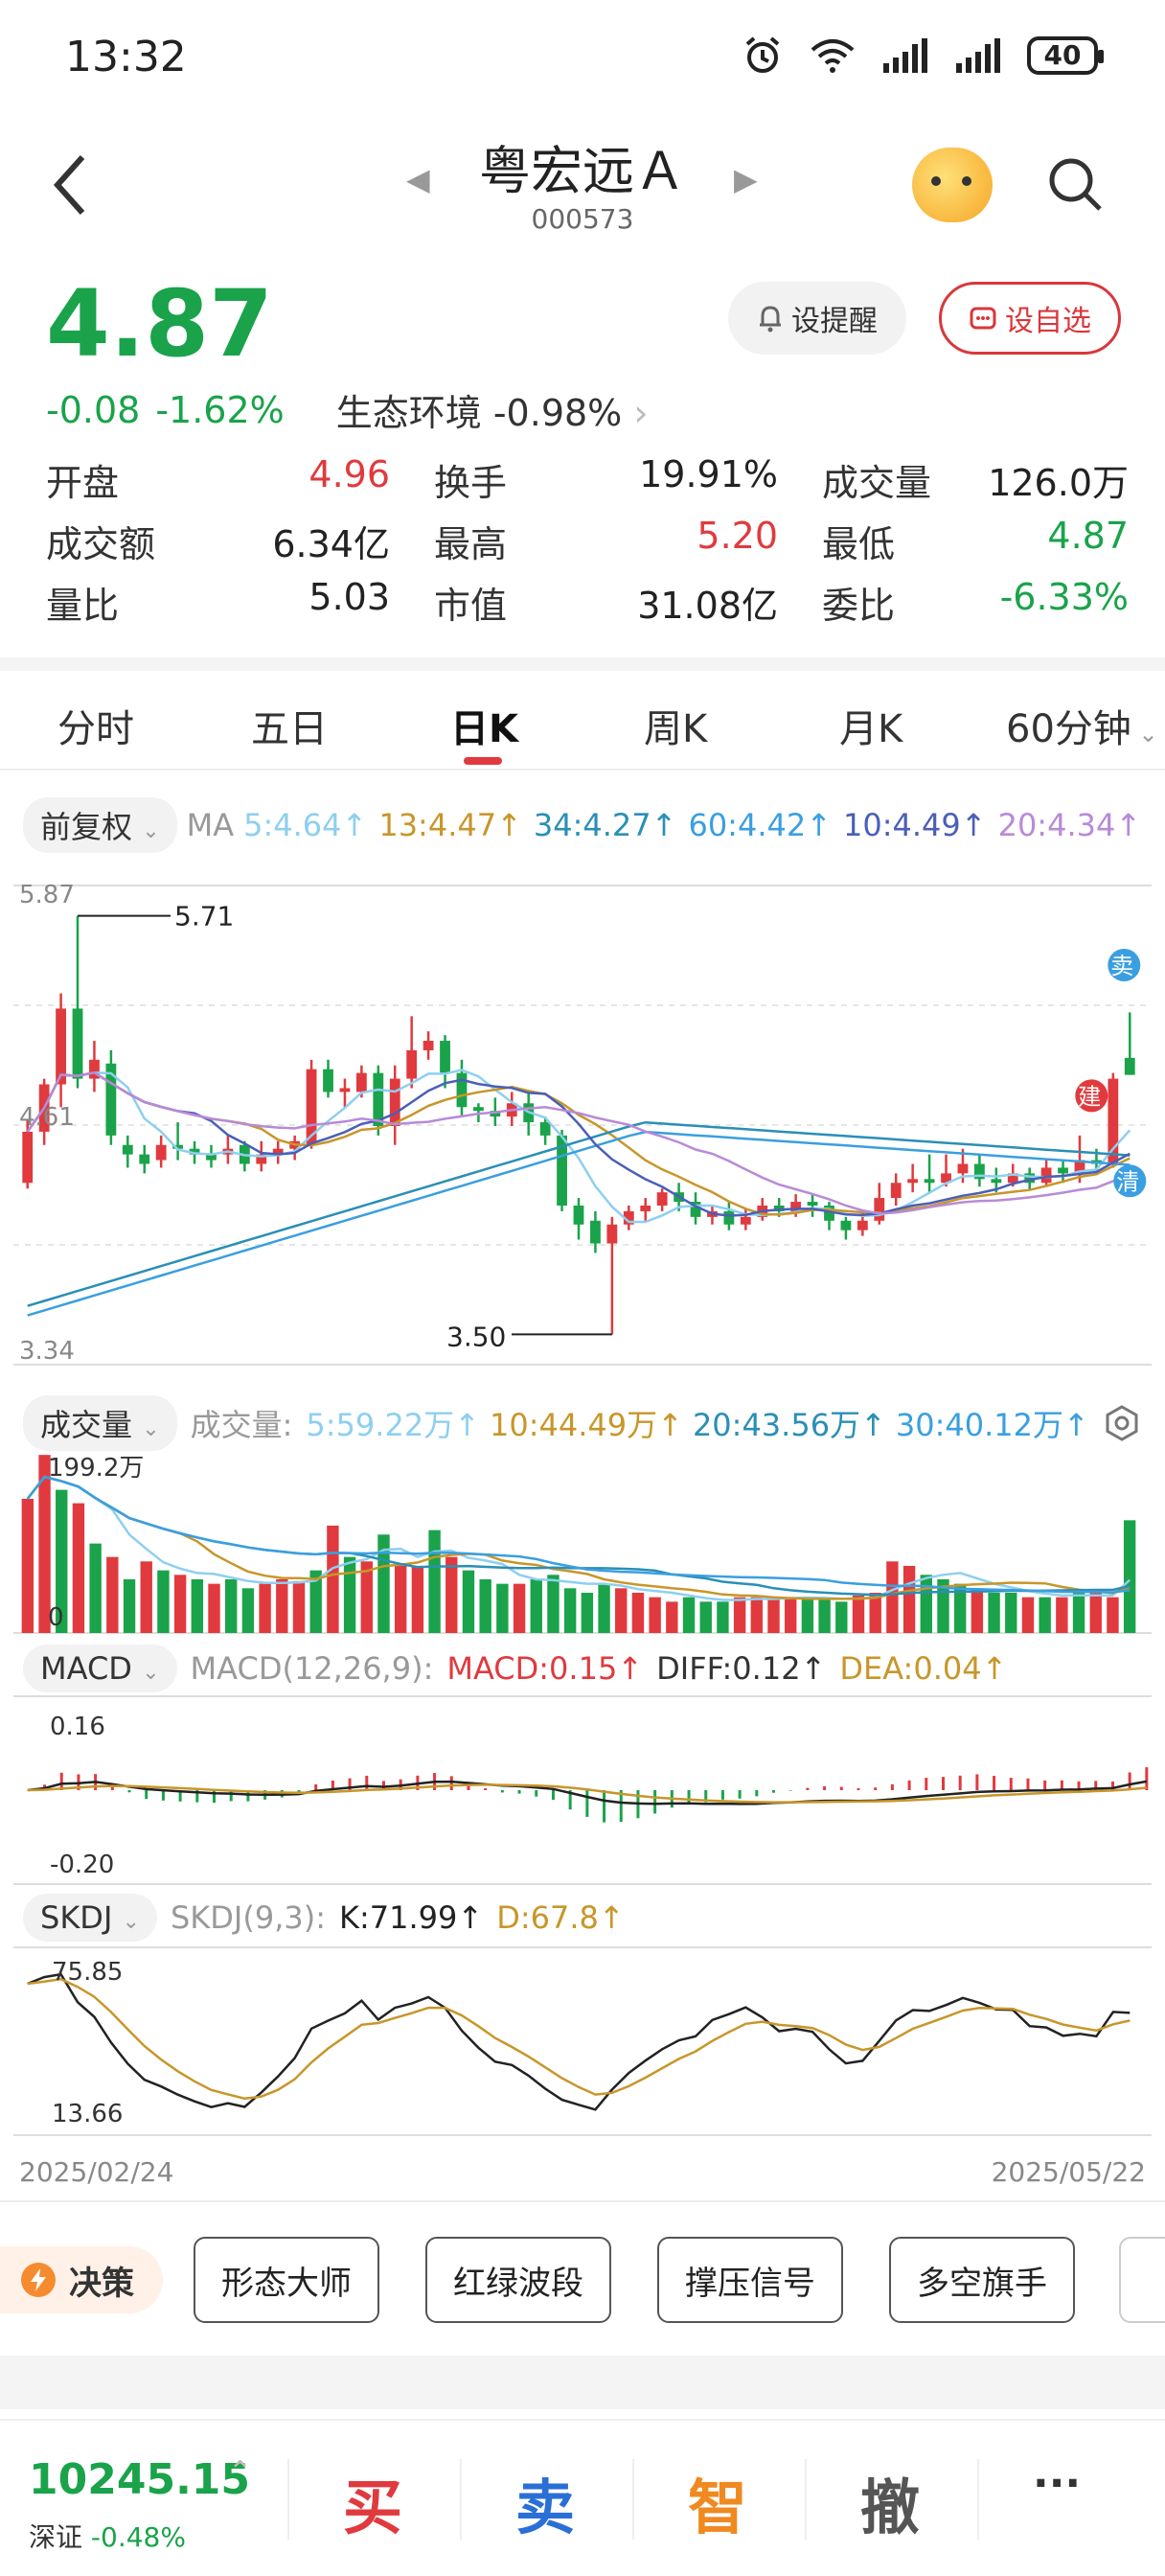 Image resolution: width=1165 pixels, height=2576 pixels. I want to click on more-button: ···, so click(1057, 2483).